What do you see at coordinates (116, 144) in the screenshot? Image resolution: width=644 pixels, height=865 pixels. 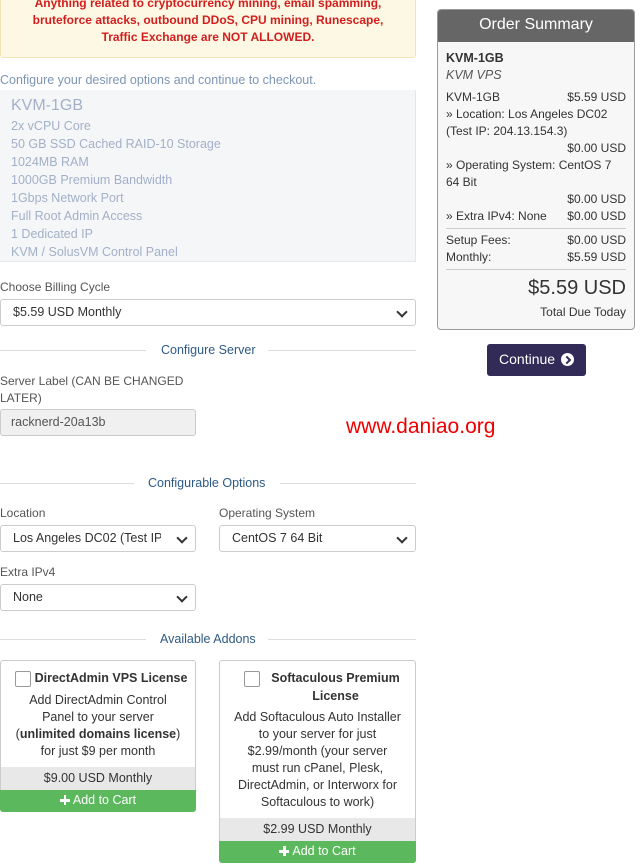 I see `product-feature: 50 GB SSD Cached RAID-10 Storage` at bounding box center [116, 144].